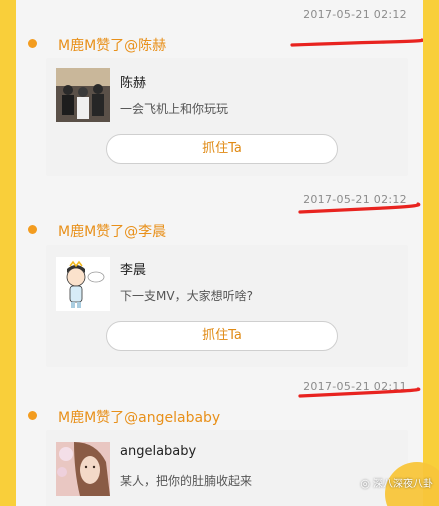 Image resolution: width=439 pixels, height=506 pixels. Describe the element at coordinates (112, 232) in the screenshot. I see `like-action-text: M鹿M赞了@李晨` at that location.